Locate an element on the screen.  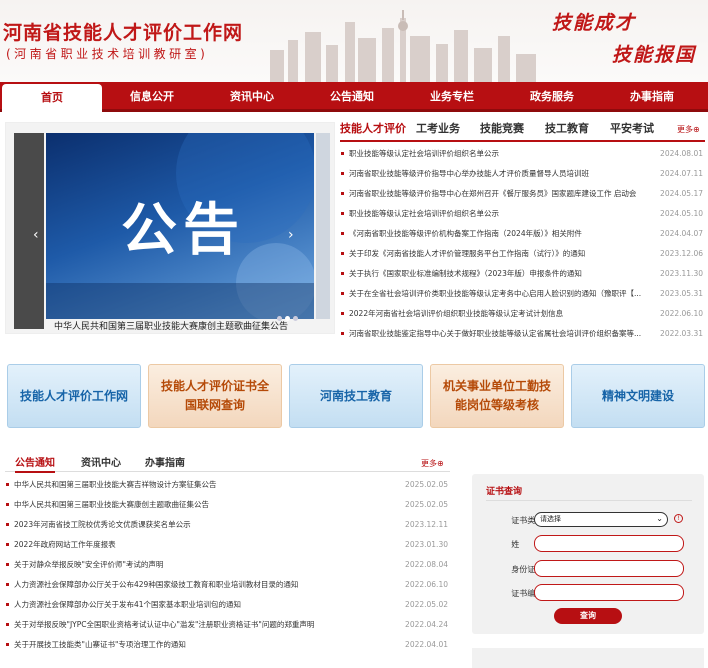
list-item: 2023年河南省技工院校优秀论文优质课获奖名单公示 2023.12.11 is located at coordinates (227, 525).